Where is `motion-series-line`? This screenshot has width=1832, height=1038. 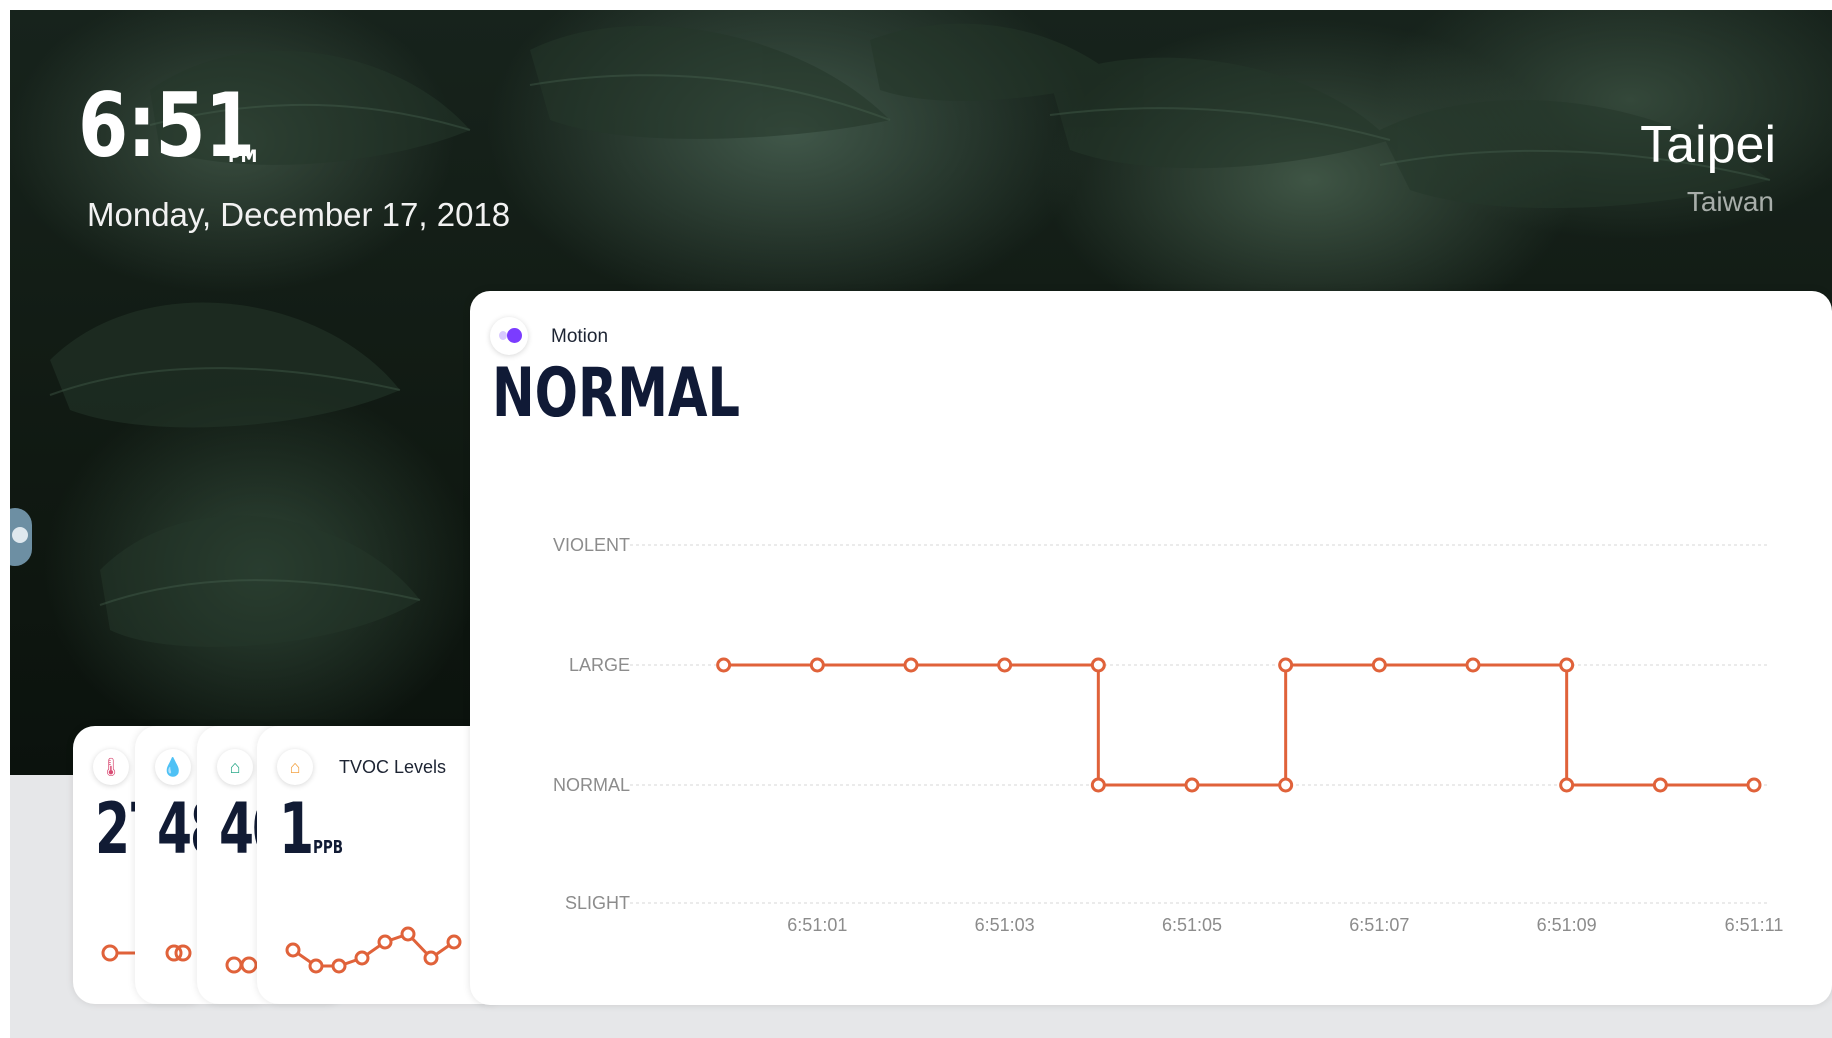
motion-series-line is located at coordinates (1238, 725).